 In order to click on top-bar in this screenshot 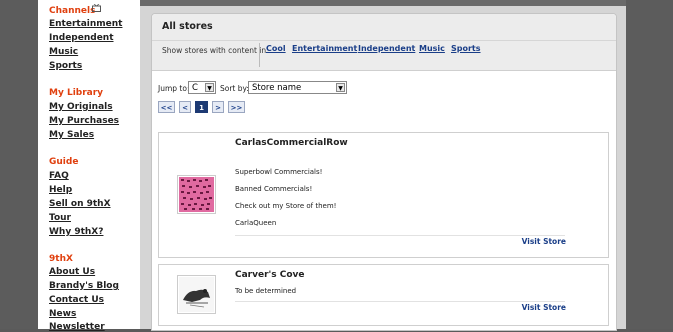, I will do `click(383, 3)`.